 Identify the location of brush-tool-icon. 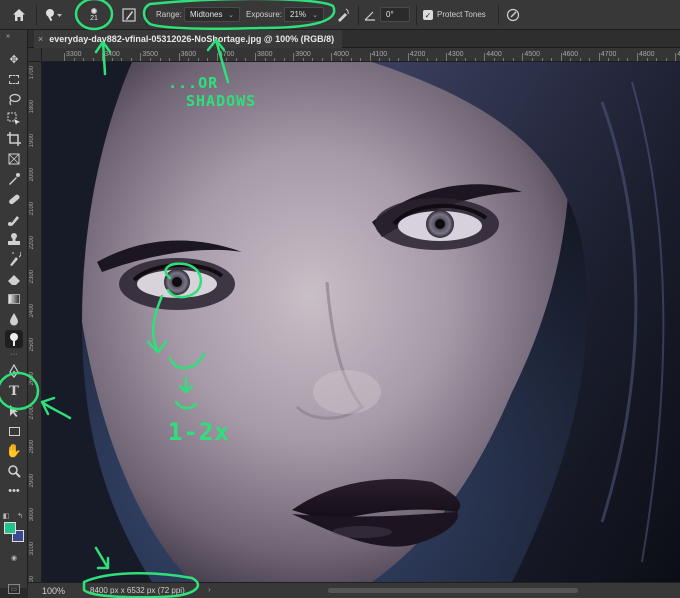
(14, 219).